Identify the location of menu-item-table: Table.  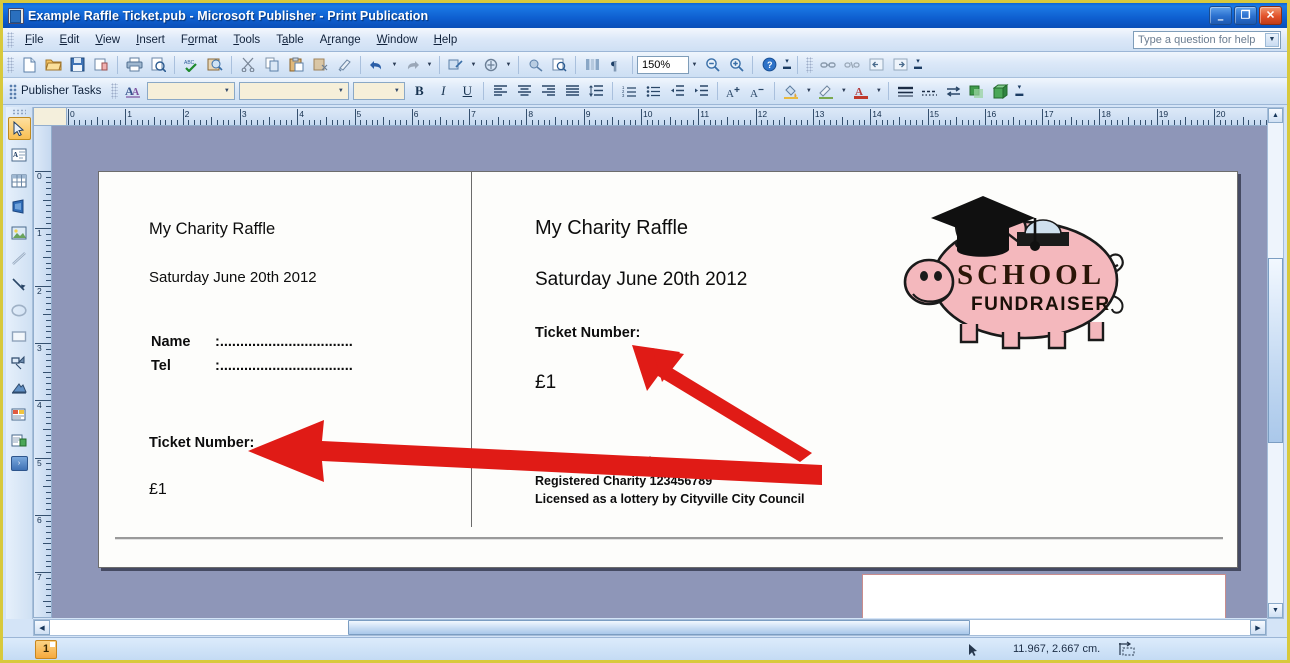
(290, 40).